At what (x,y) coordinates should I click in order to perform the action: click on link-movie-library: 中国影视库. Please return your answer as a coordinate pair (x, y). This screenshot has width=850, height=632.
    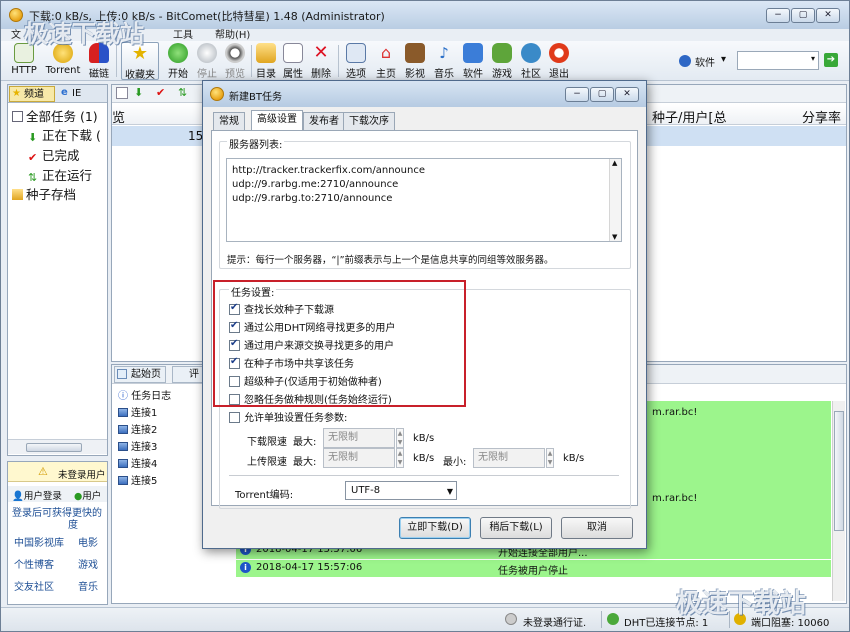
    Looking at the image, I should click on (39, 541).